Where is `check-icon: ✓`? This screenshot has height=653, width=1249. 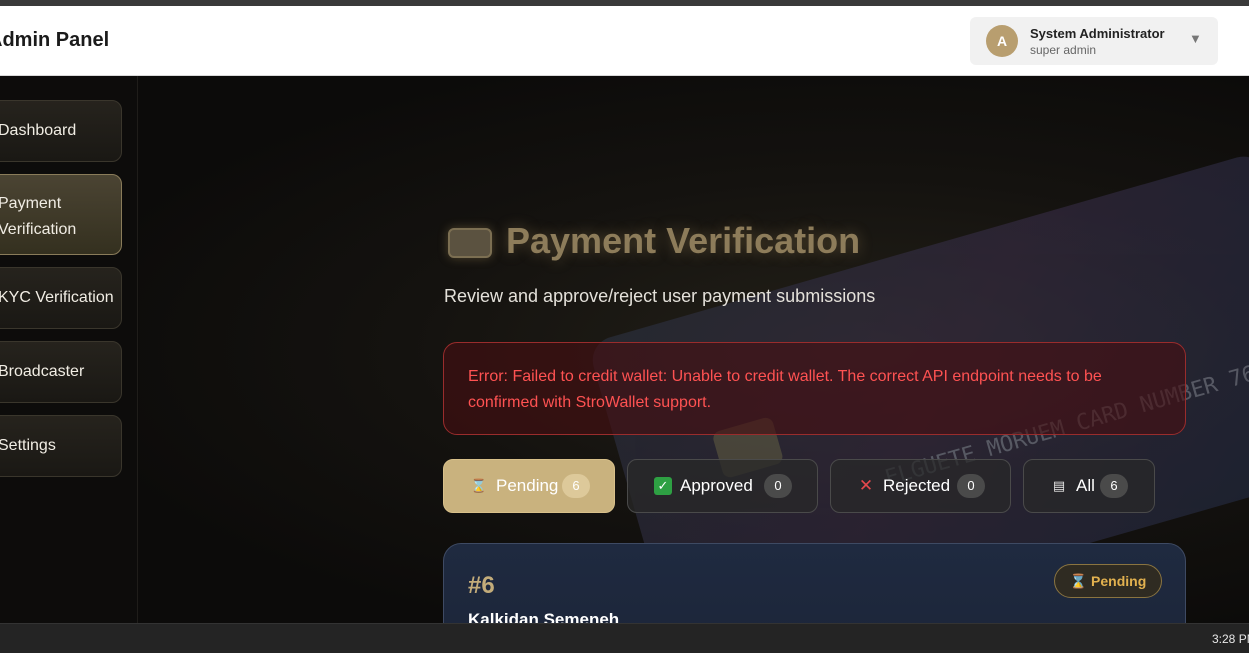 check-icon: ✓ is located at coordinates (663, 486).